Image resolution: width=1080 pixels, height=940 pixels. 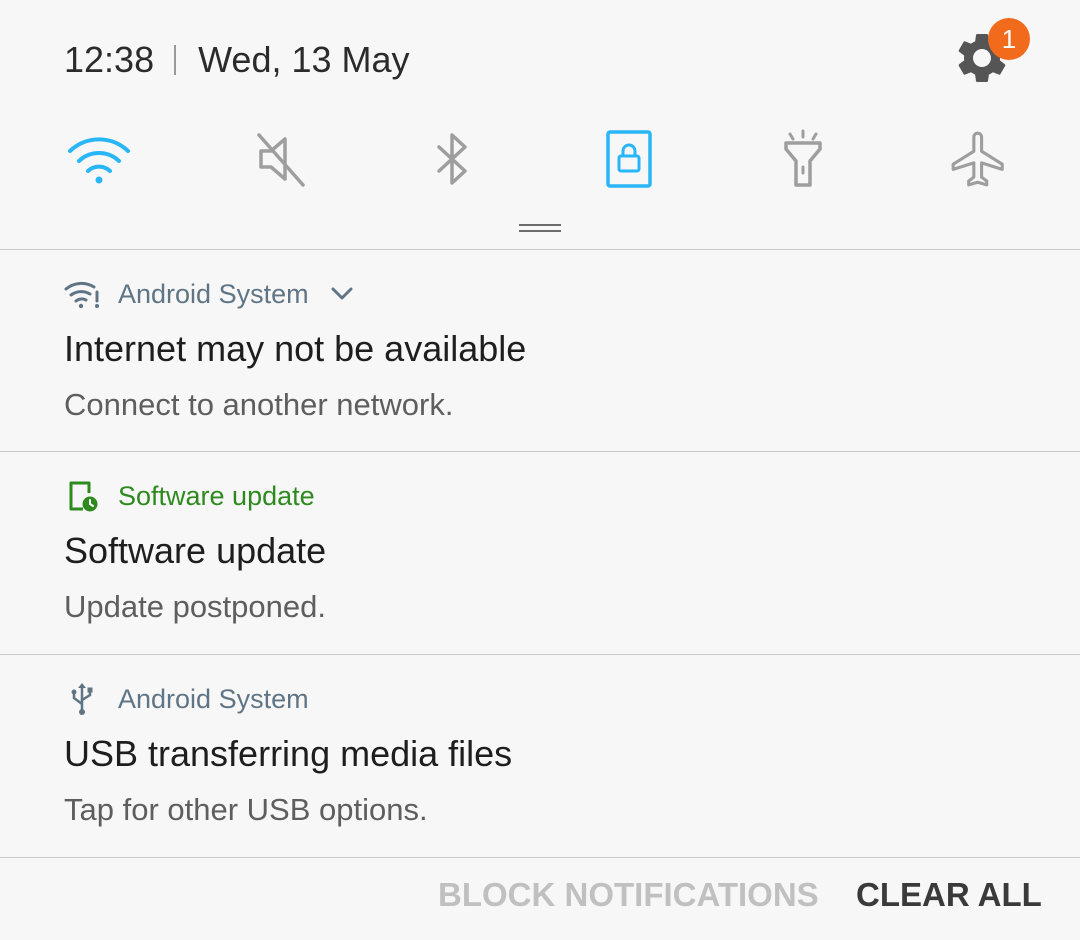 I want to click on quick-toggle-flashlight, so click(x=803, y=159).